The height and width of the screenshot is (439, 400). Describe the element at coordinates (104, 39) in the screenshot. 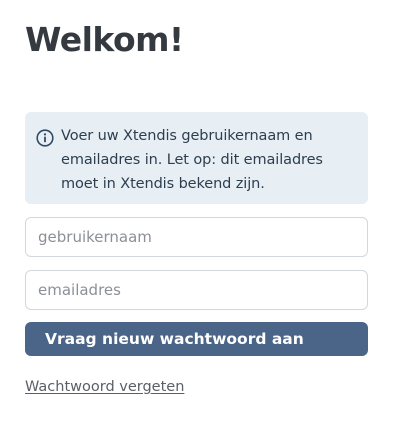

I see `page-title: Welkom!` at that location.